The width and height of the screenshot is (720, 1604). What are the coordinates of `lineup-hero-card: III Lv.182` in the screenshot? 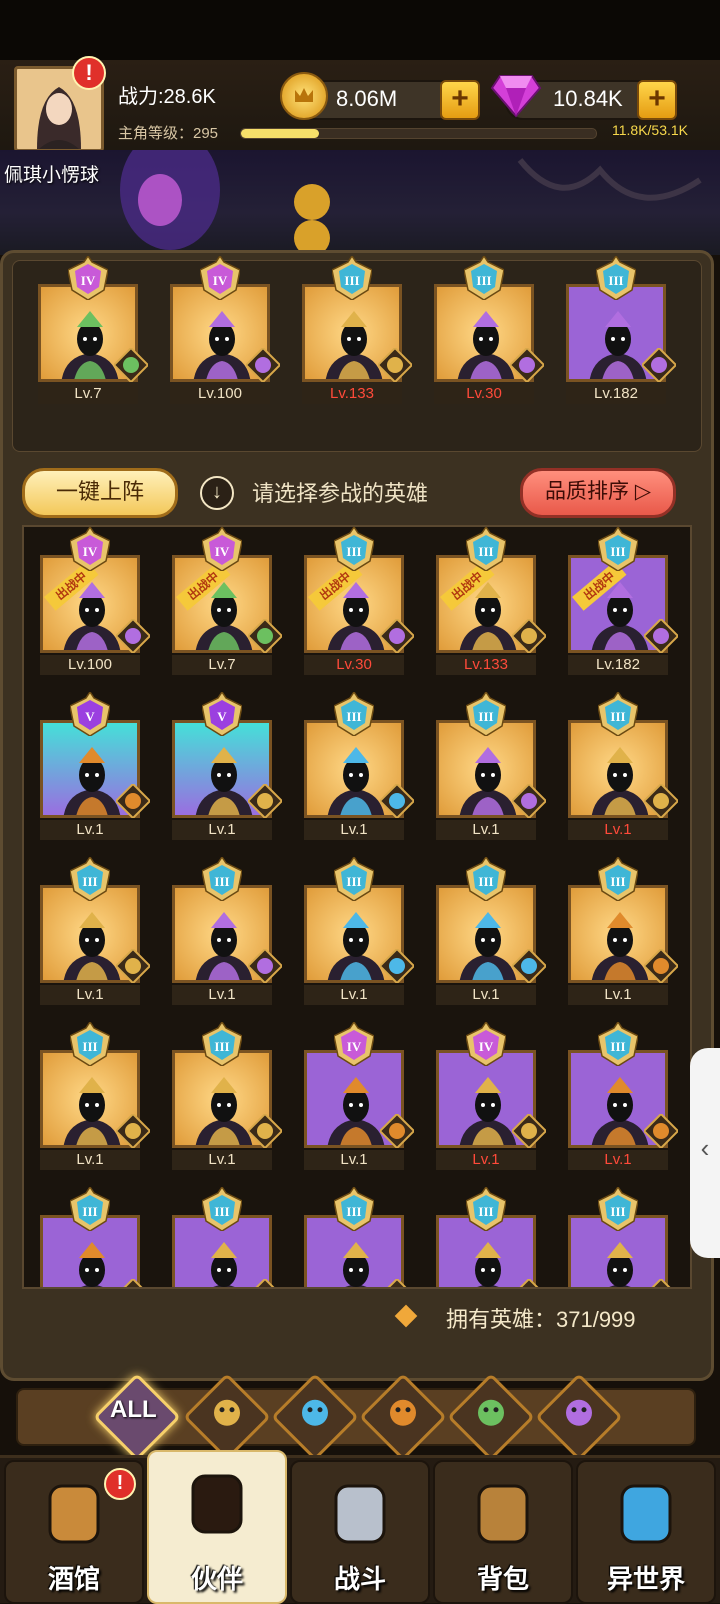 It's located at (622, 329).